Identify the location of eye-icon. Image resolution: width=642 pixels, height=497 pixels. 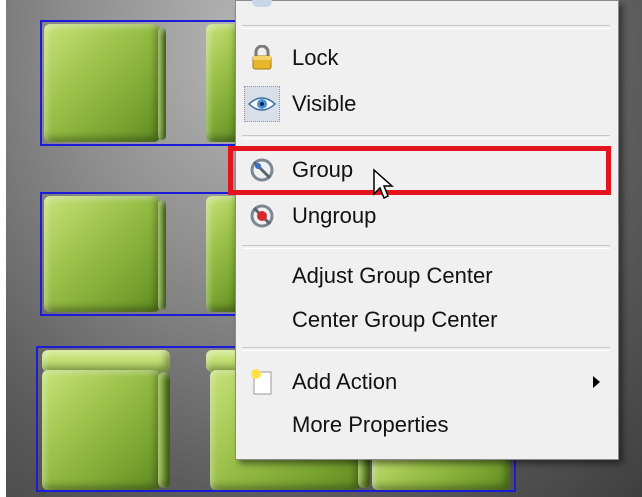
(262, 104).